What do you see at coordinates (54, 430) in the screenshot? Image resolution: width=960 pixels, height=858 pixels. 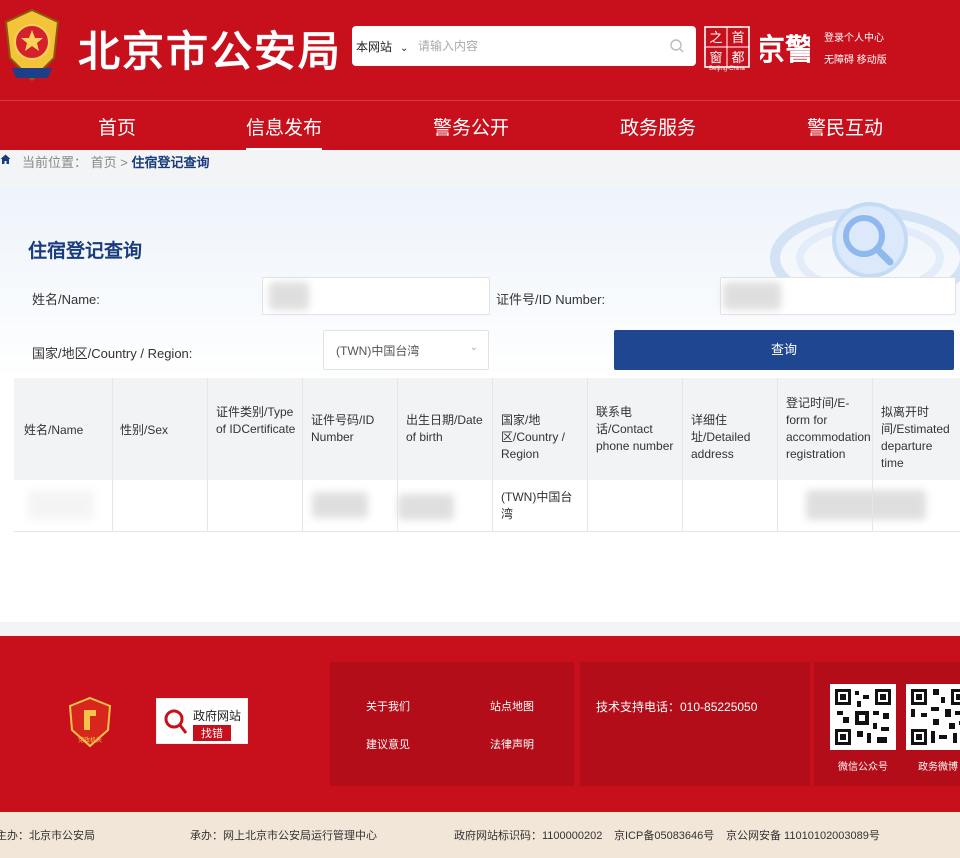 I see `table-header-cell: 姓名/Name` at bounding box center [54, 430].